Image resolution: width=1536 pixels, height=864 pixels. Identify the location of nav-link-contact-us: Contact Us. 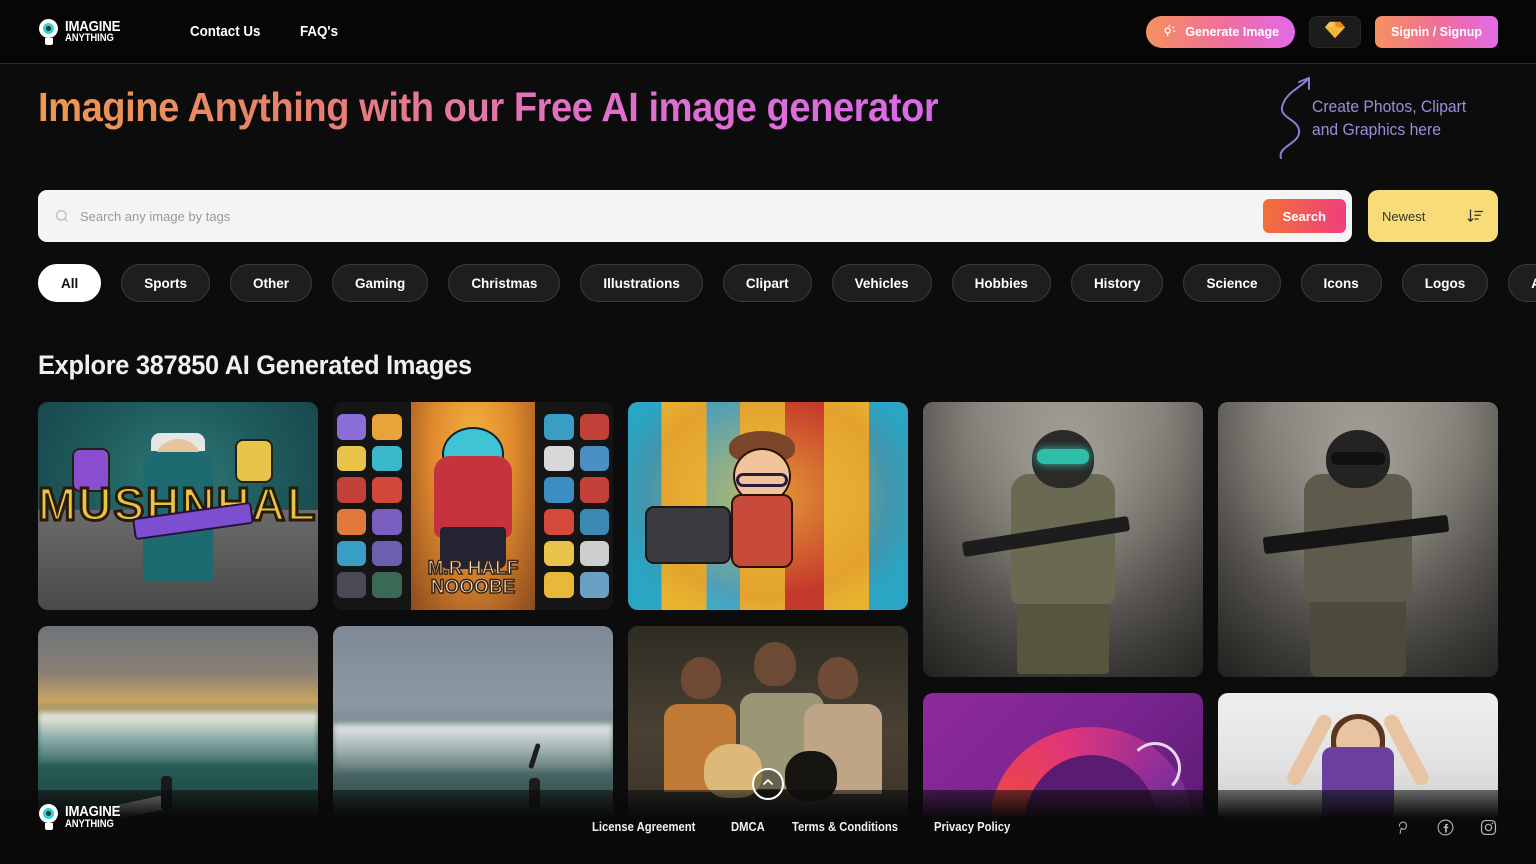
(225, 32).